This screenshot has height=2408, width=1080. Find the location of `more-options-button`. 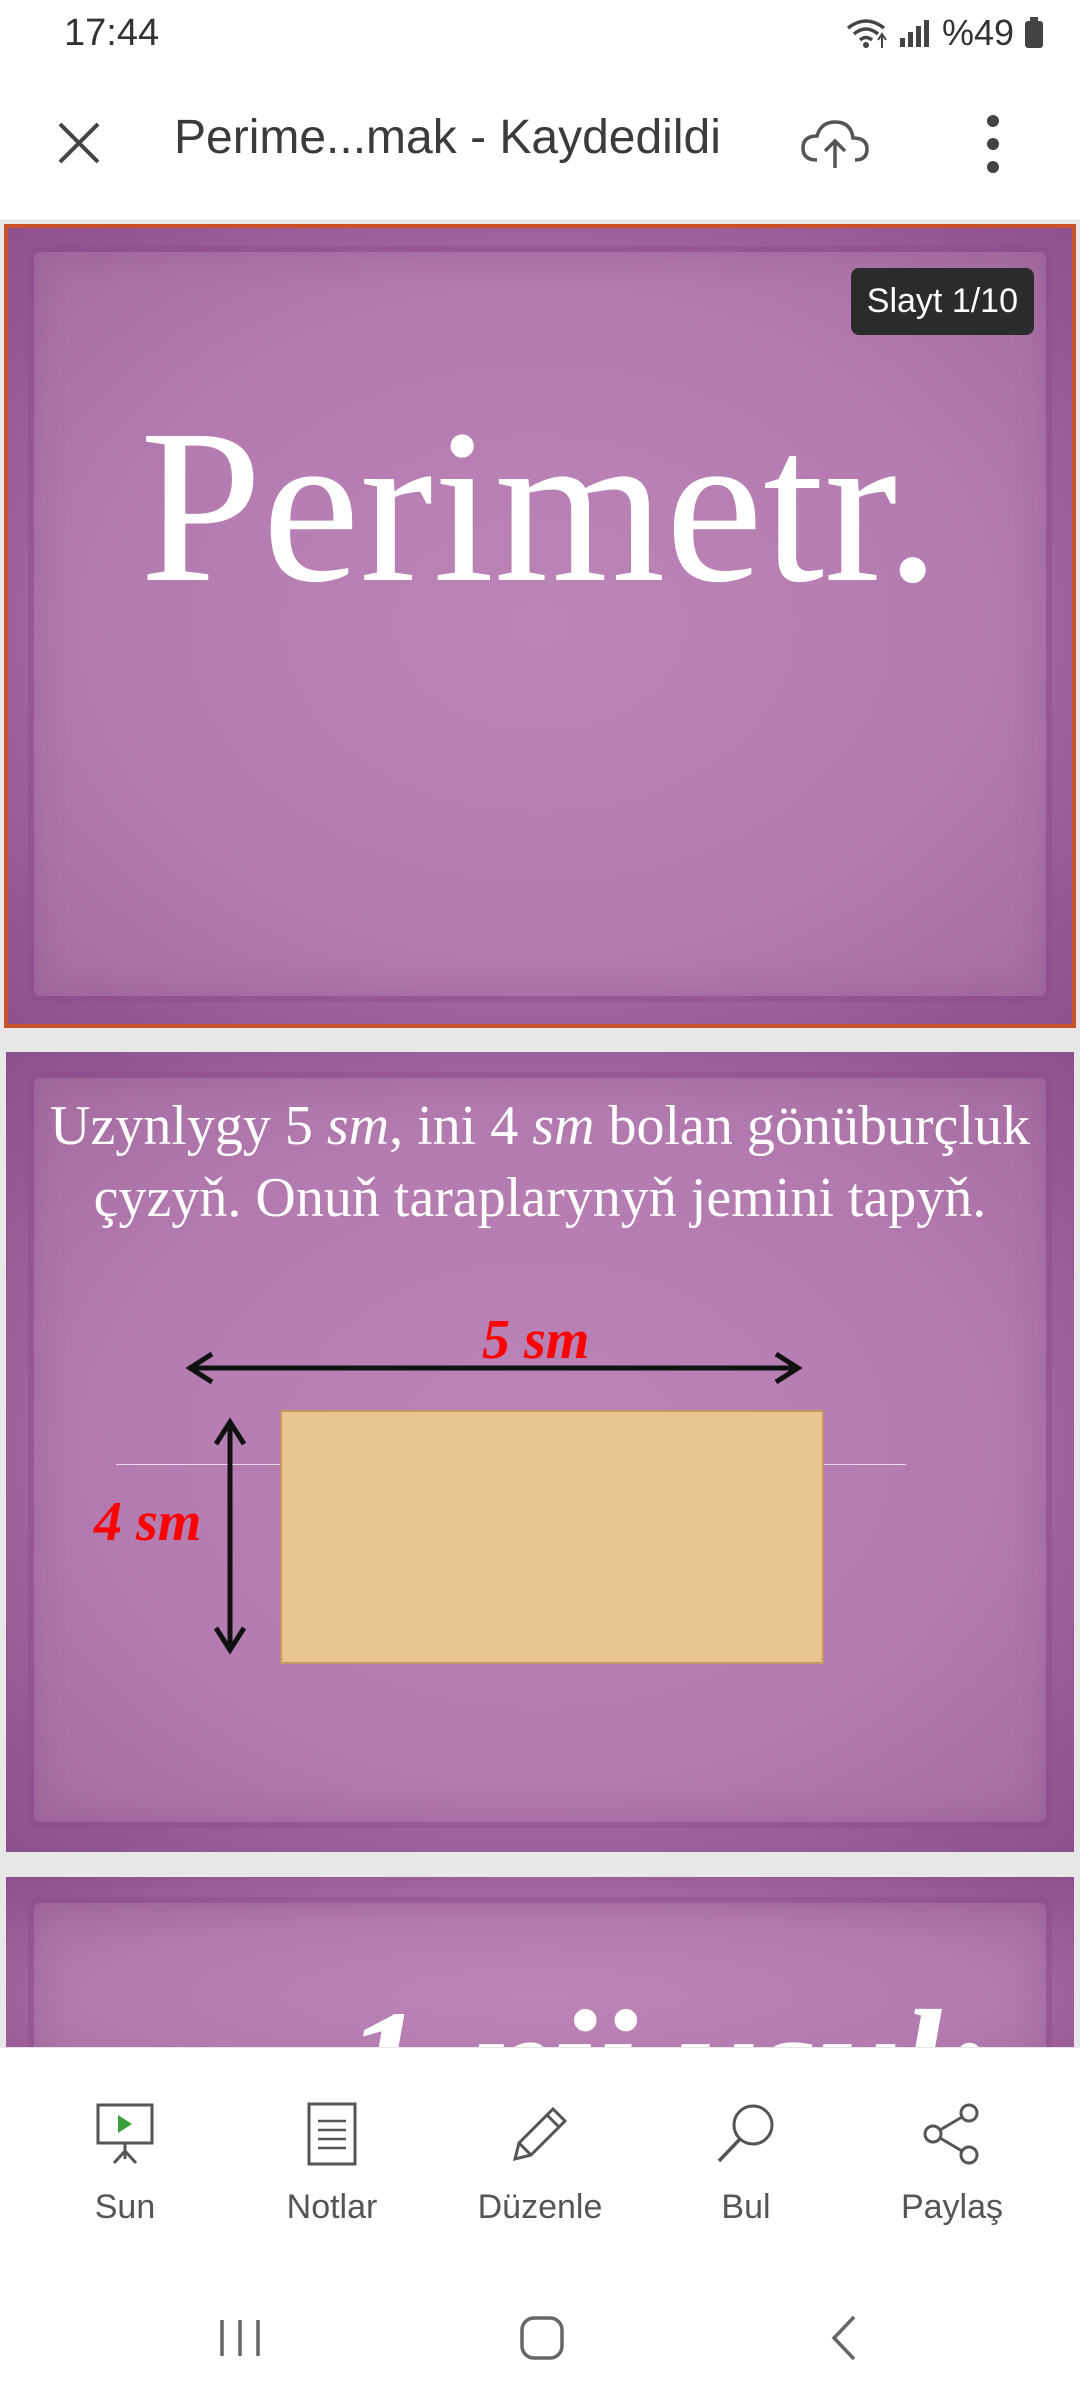

more-options-button is located at coordinates (993, 144).